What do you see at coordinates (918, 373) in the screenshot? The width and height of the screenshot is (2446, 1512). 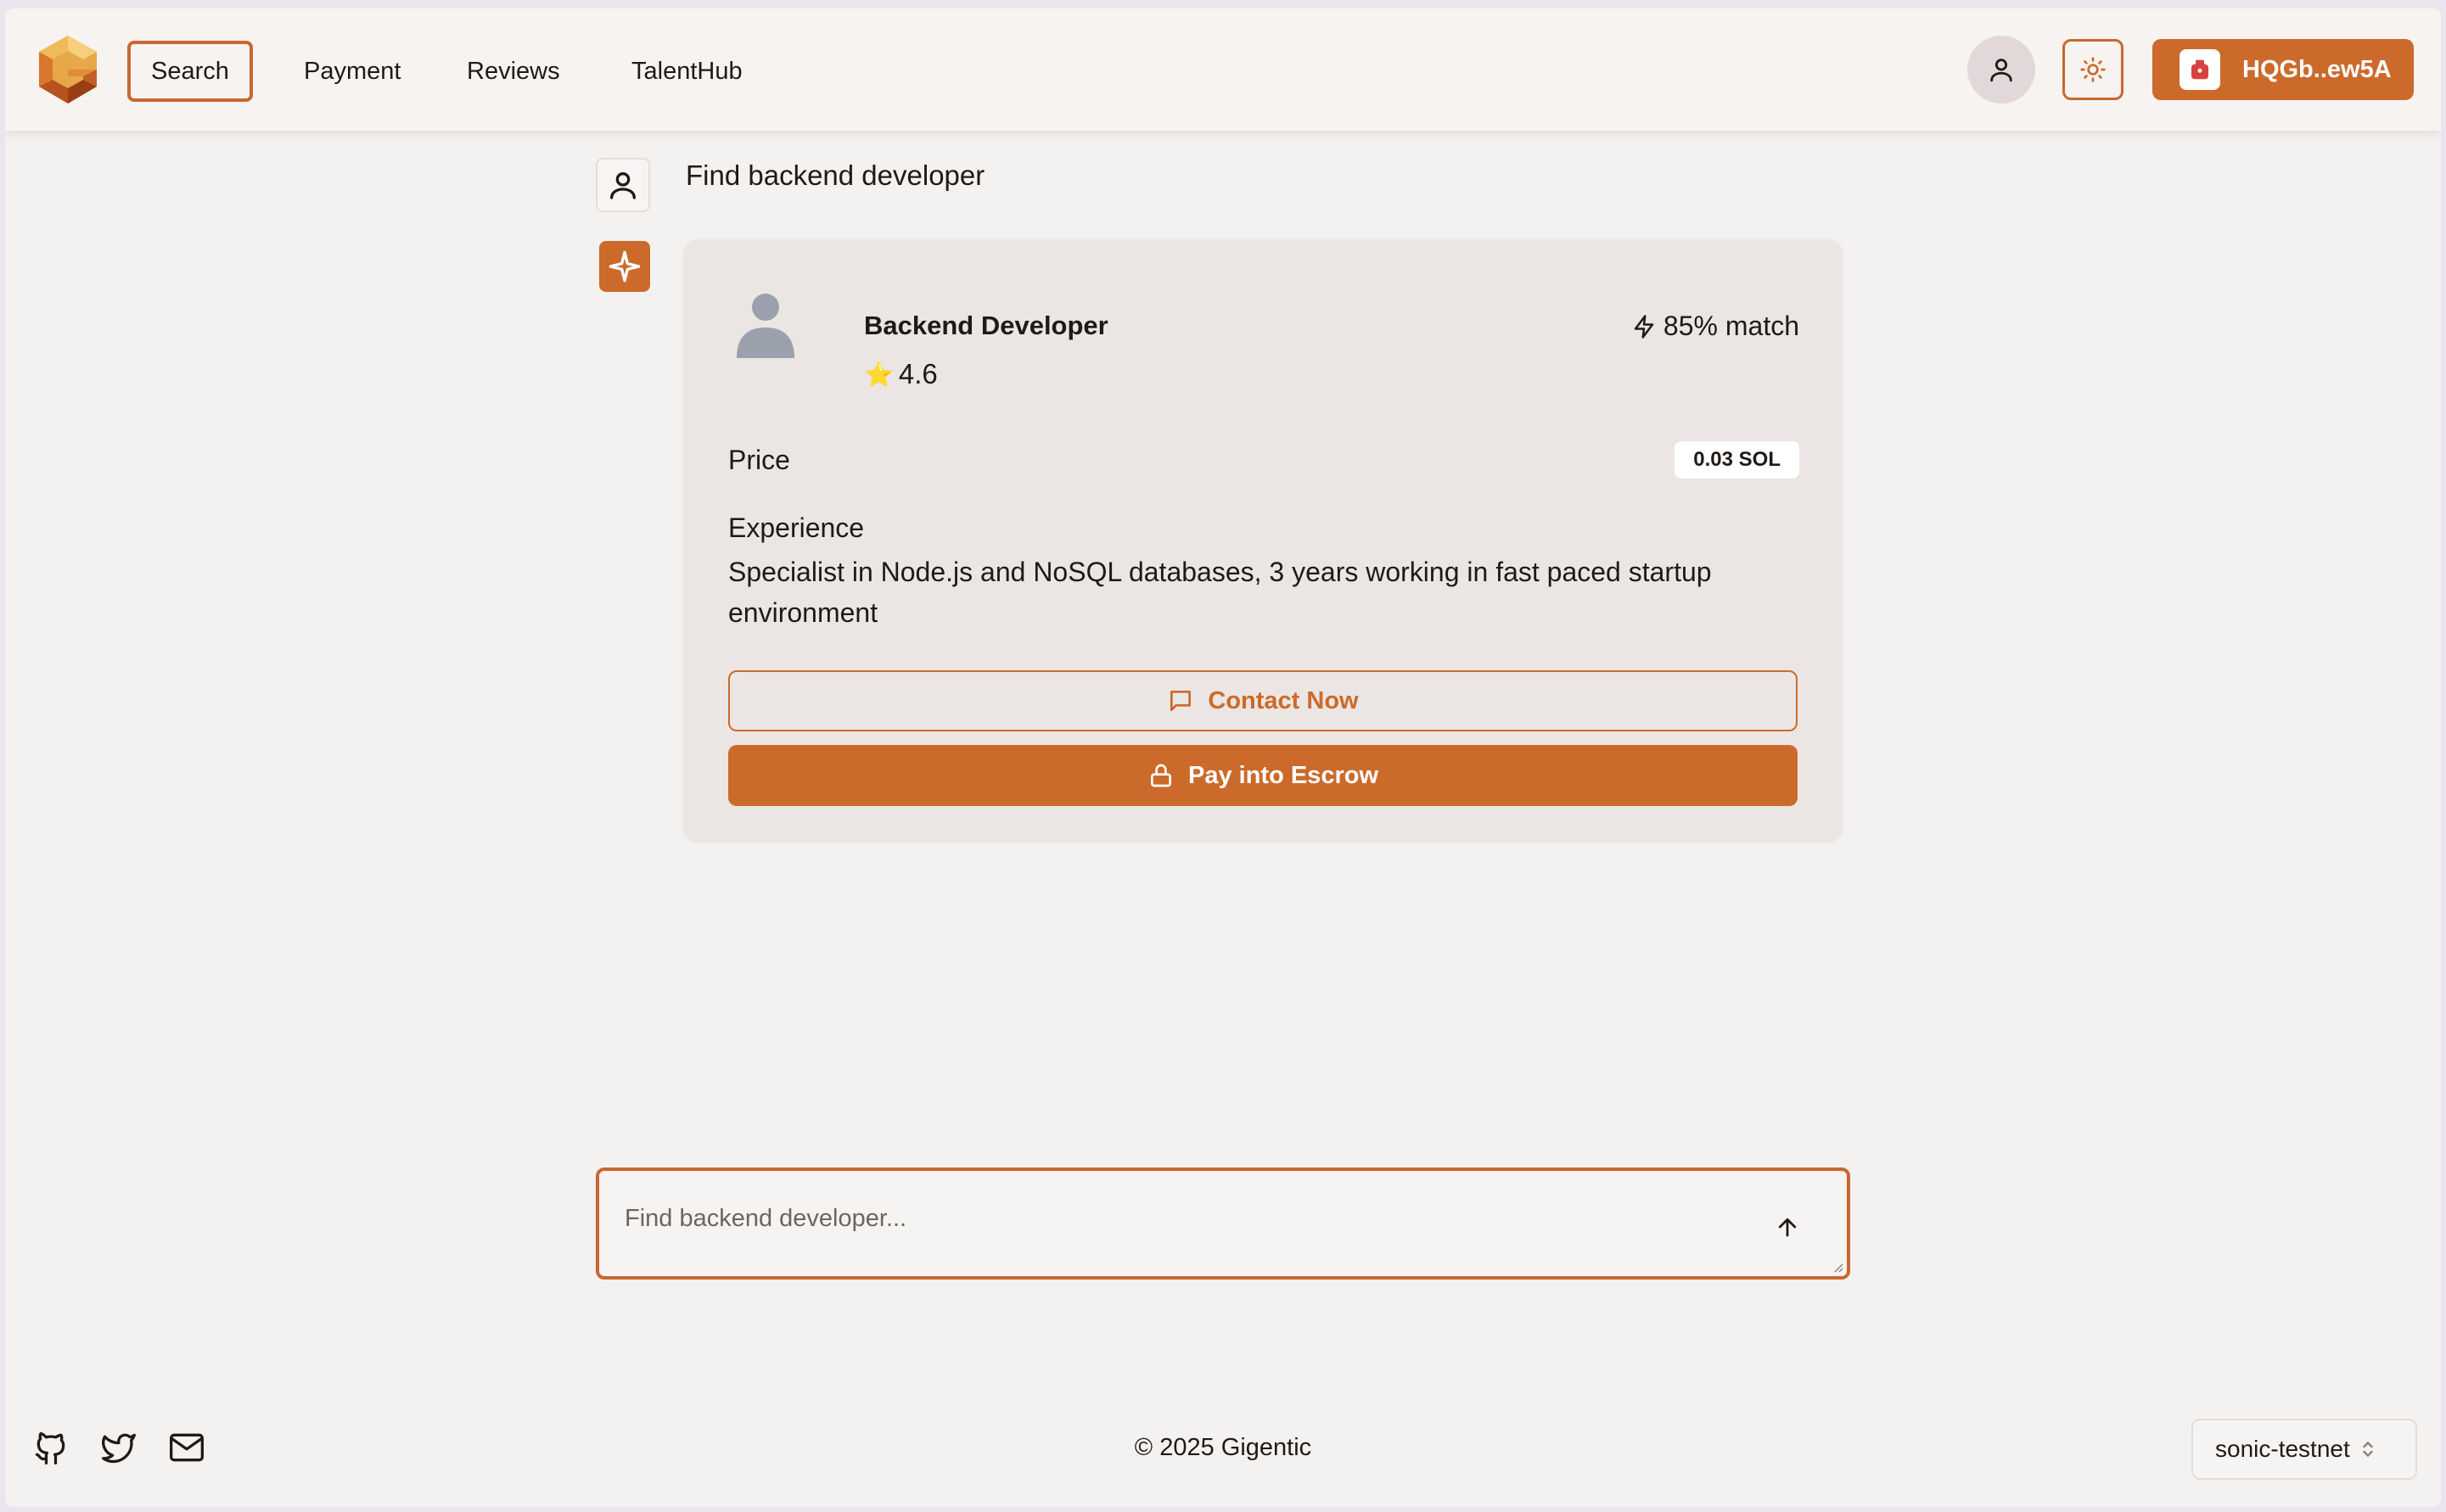 I see `rating-value: 4.6` at bounding box center [918, 373].